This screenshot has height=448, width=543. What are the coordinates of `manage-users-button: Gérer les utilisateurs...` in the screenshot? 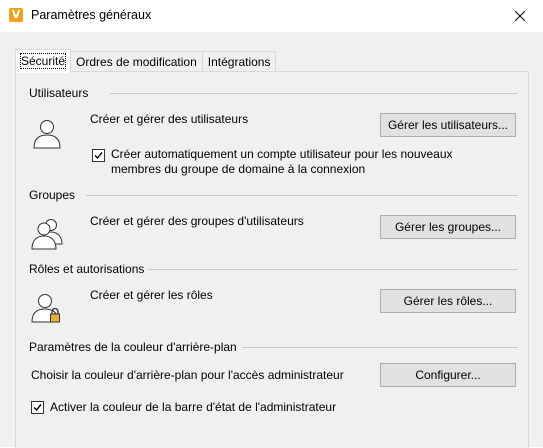 It's located at (448, 125).